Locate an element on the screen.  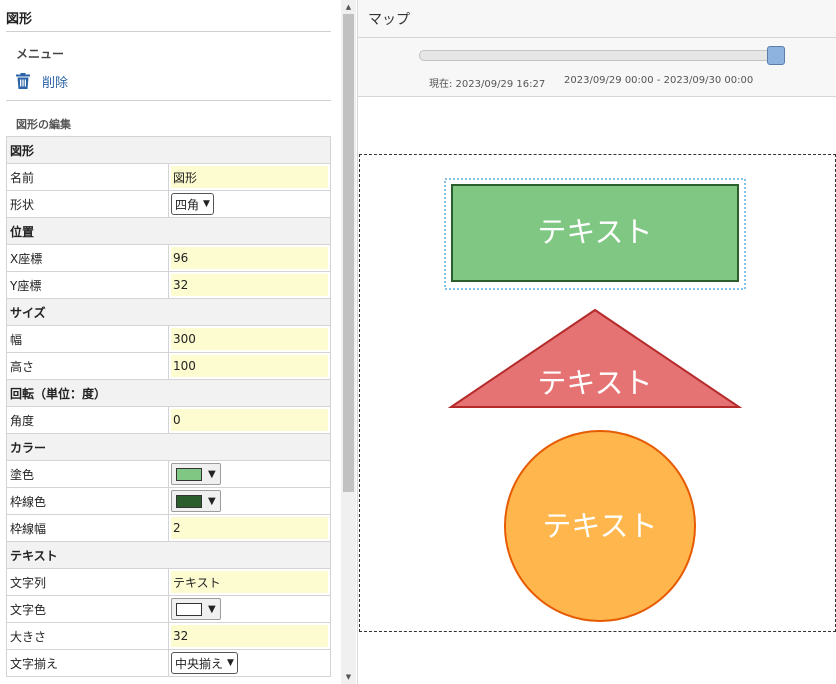
field-label: 塗色 is located at coordinates (87, 474).